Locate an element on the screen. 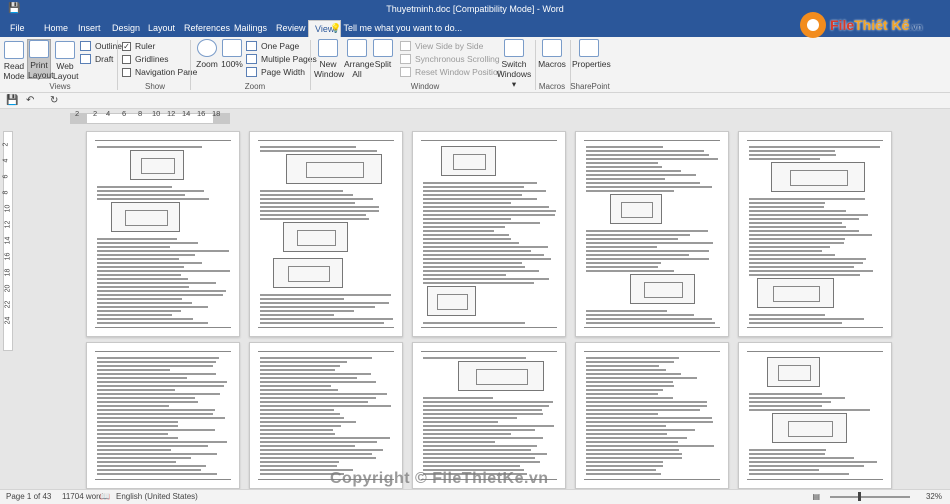  page-width-button: Page Width is located at coordinates (275, 72).